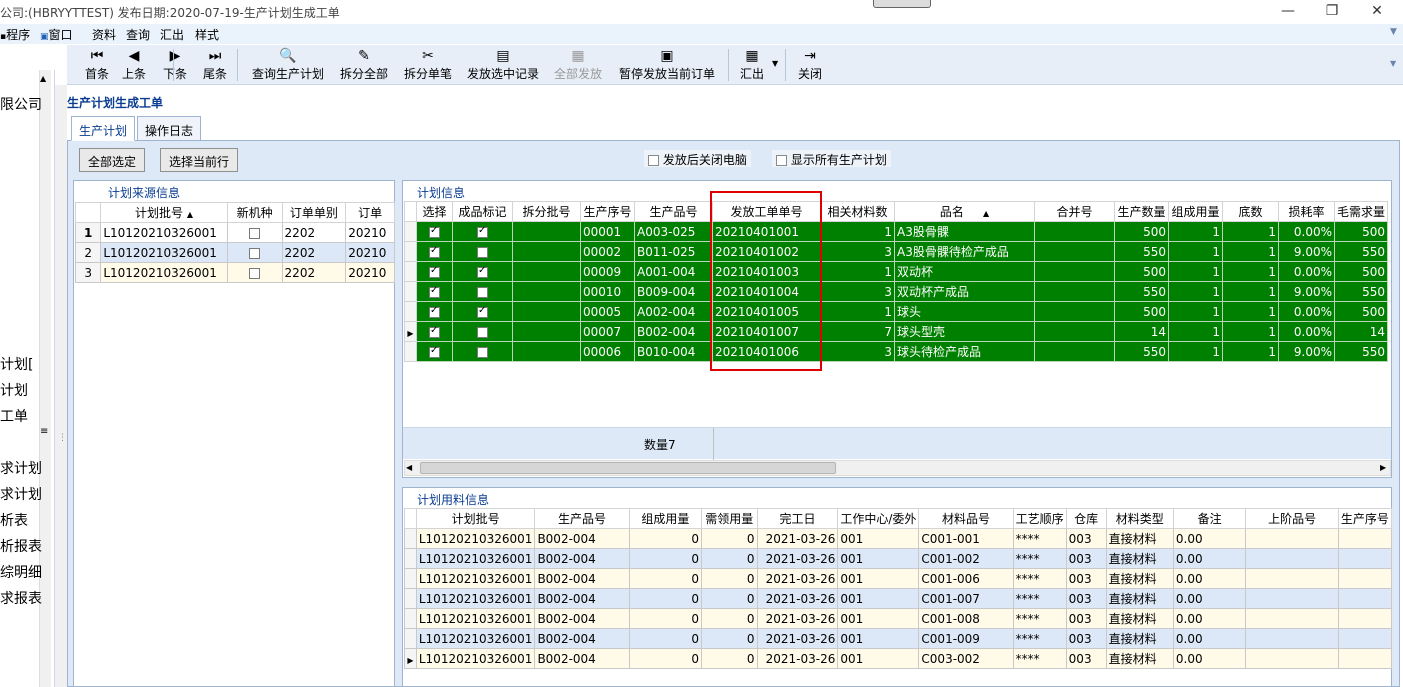  Describe the element at coordinates (673, 311) in the screenshot. I see `item-cell: A002-004` at that location.